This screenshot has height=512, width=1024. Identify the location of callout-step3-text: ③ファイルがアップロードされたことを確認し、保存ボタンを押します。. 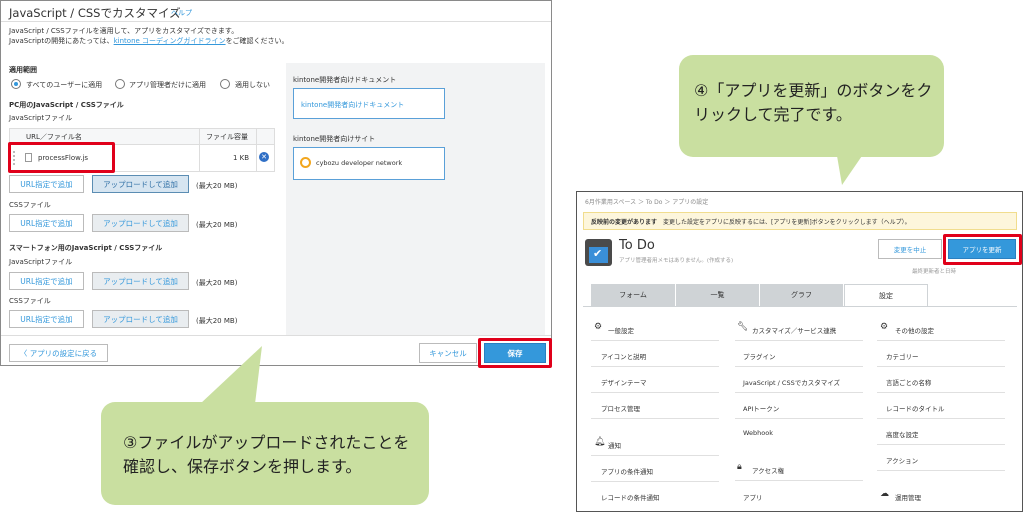
(266, 454).